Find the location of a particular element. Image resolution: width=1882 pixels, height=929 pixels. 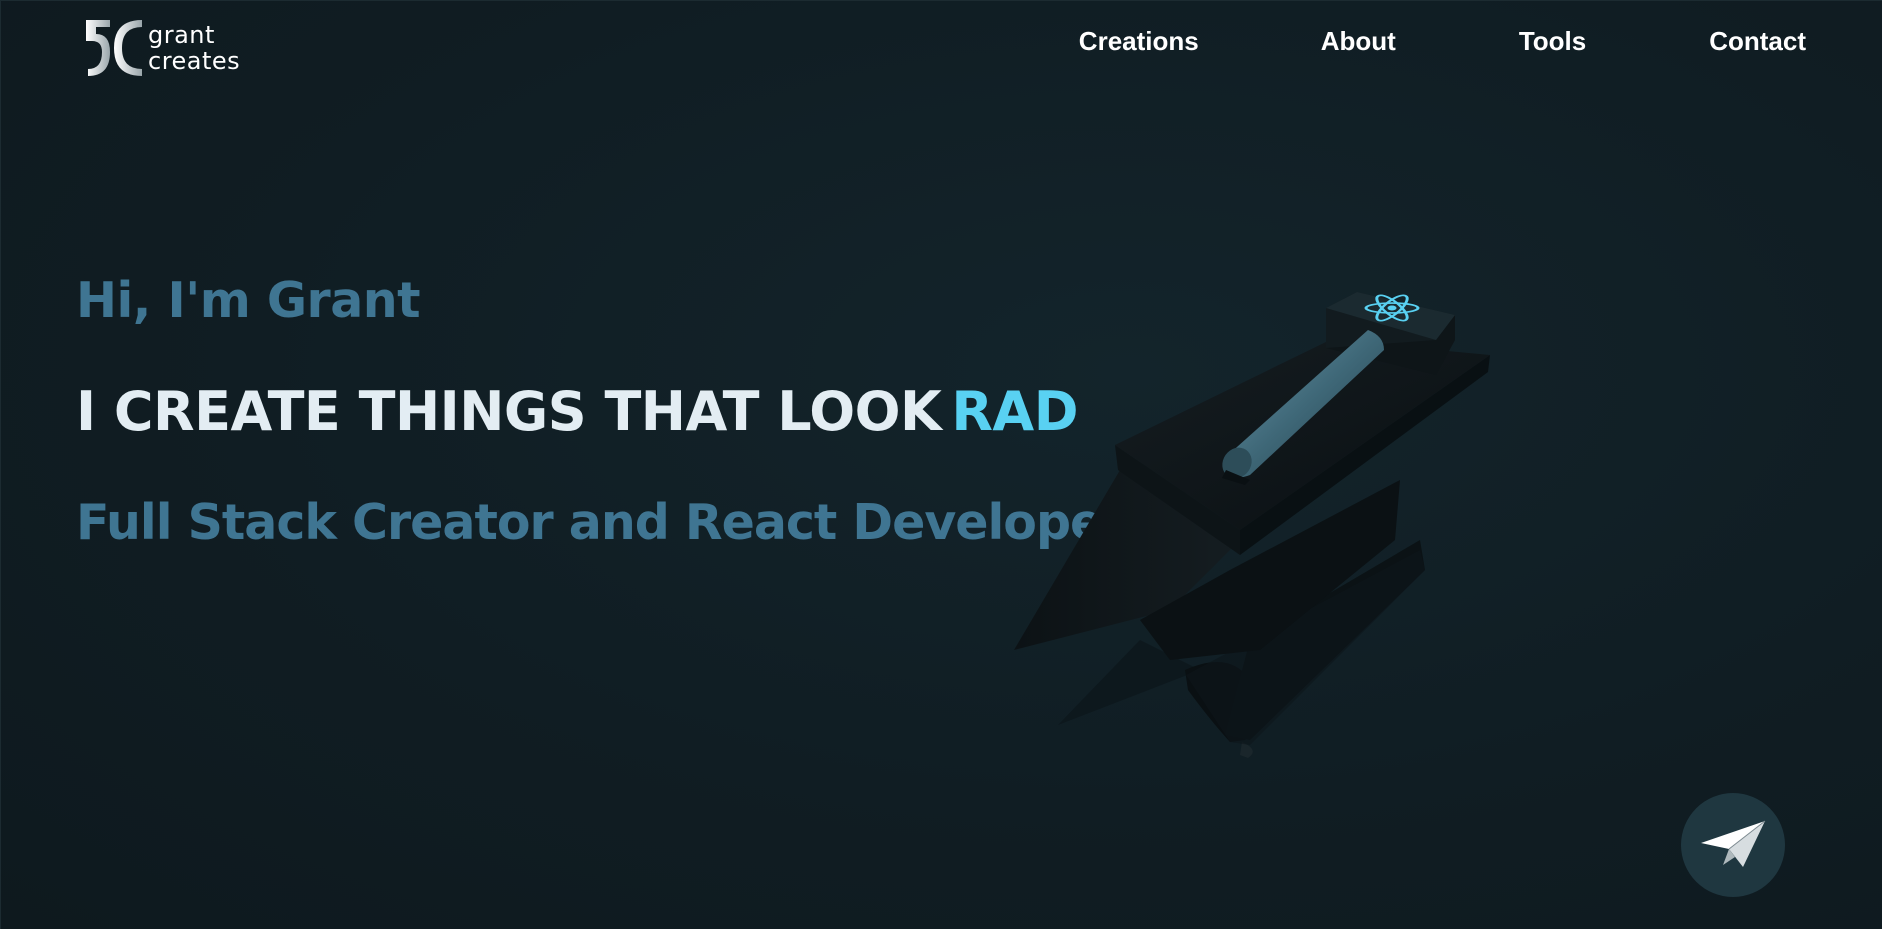

hero-headline: I CREATE THINGS THAT LOOK RAD is located at coordinates (577, 411).